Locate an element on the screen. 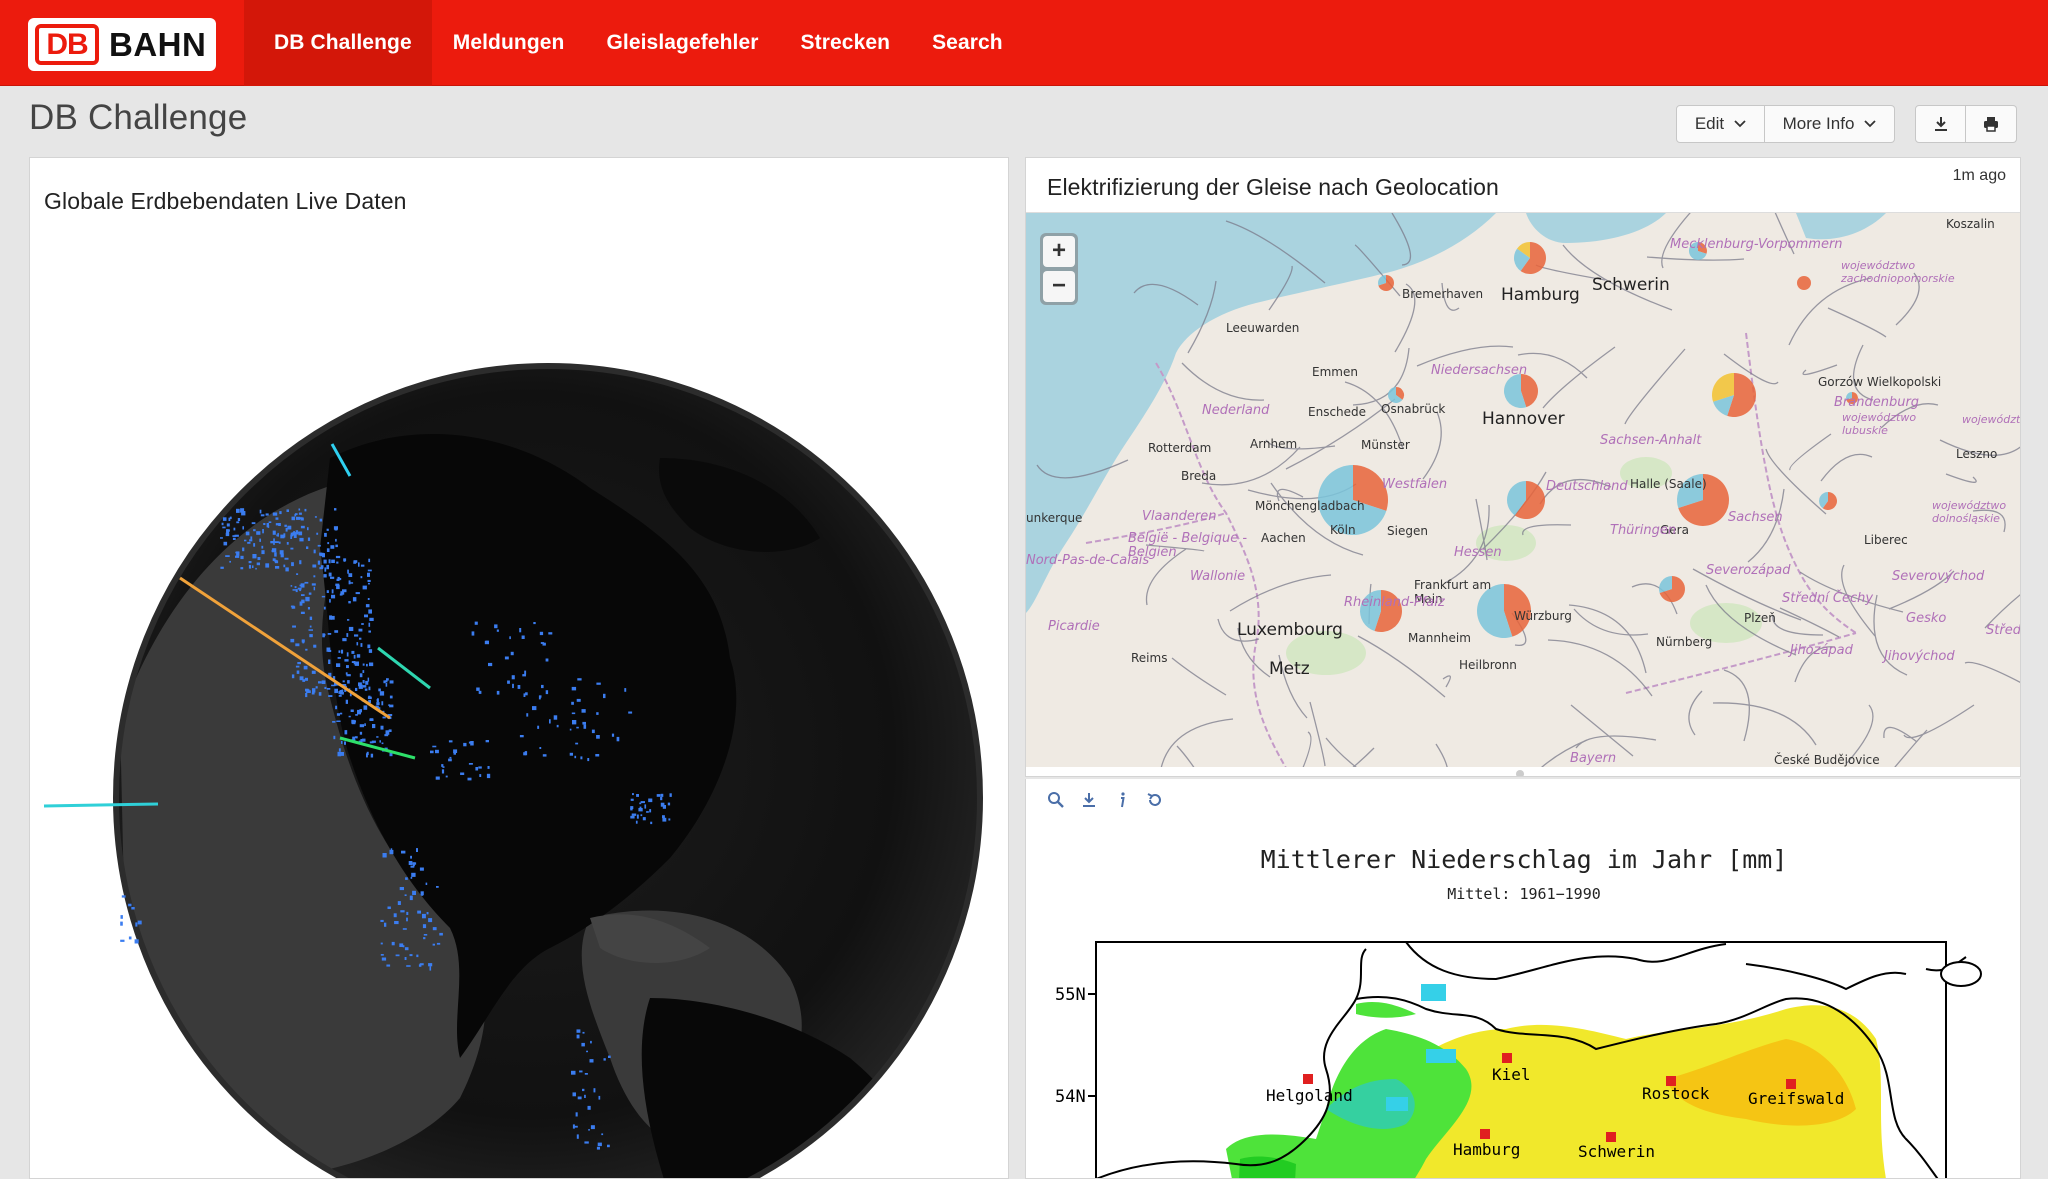 The image size is (2048, 1179). print-icon is located at coordinates (1991, 124).